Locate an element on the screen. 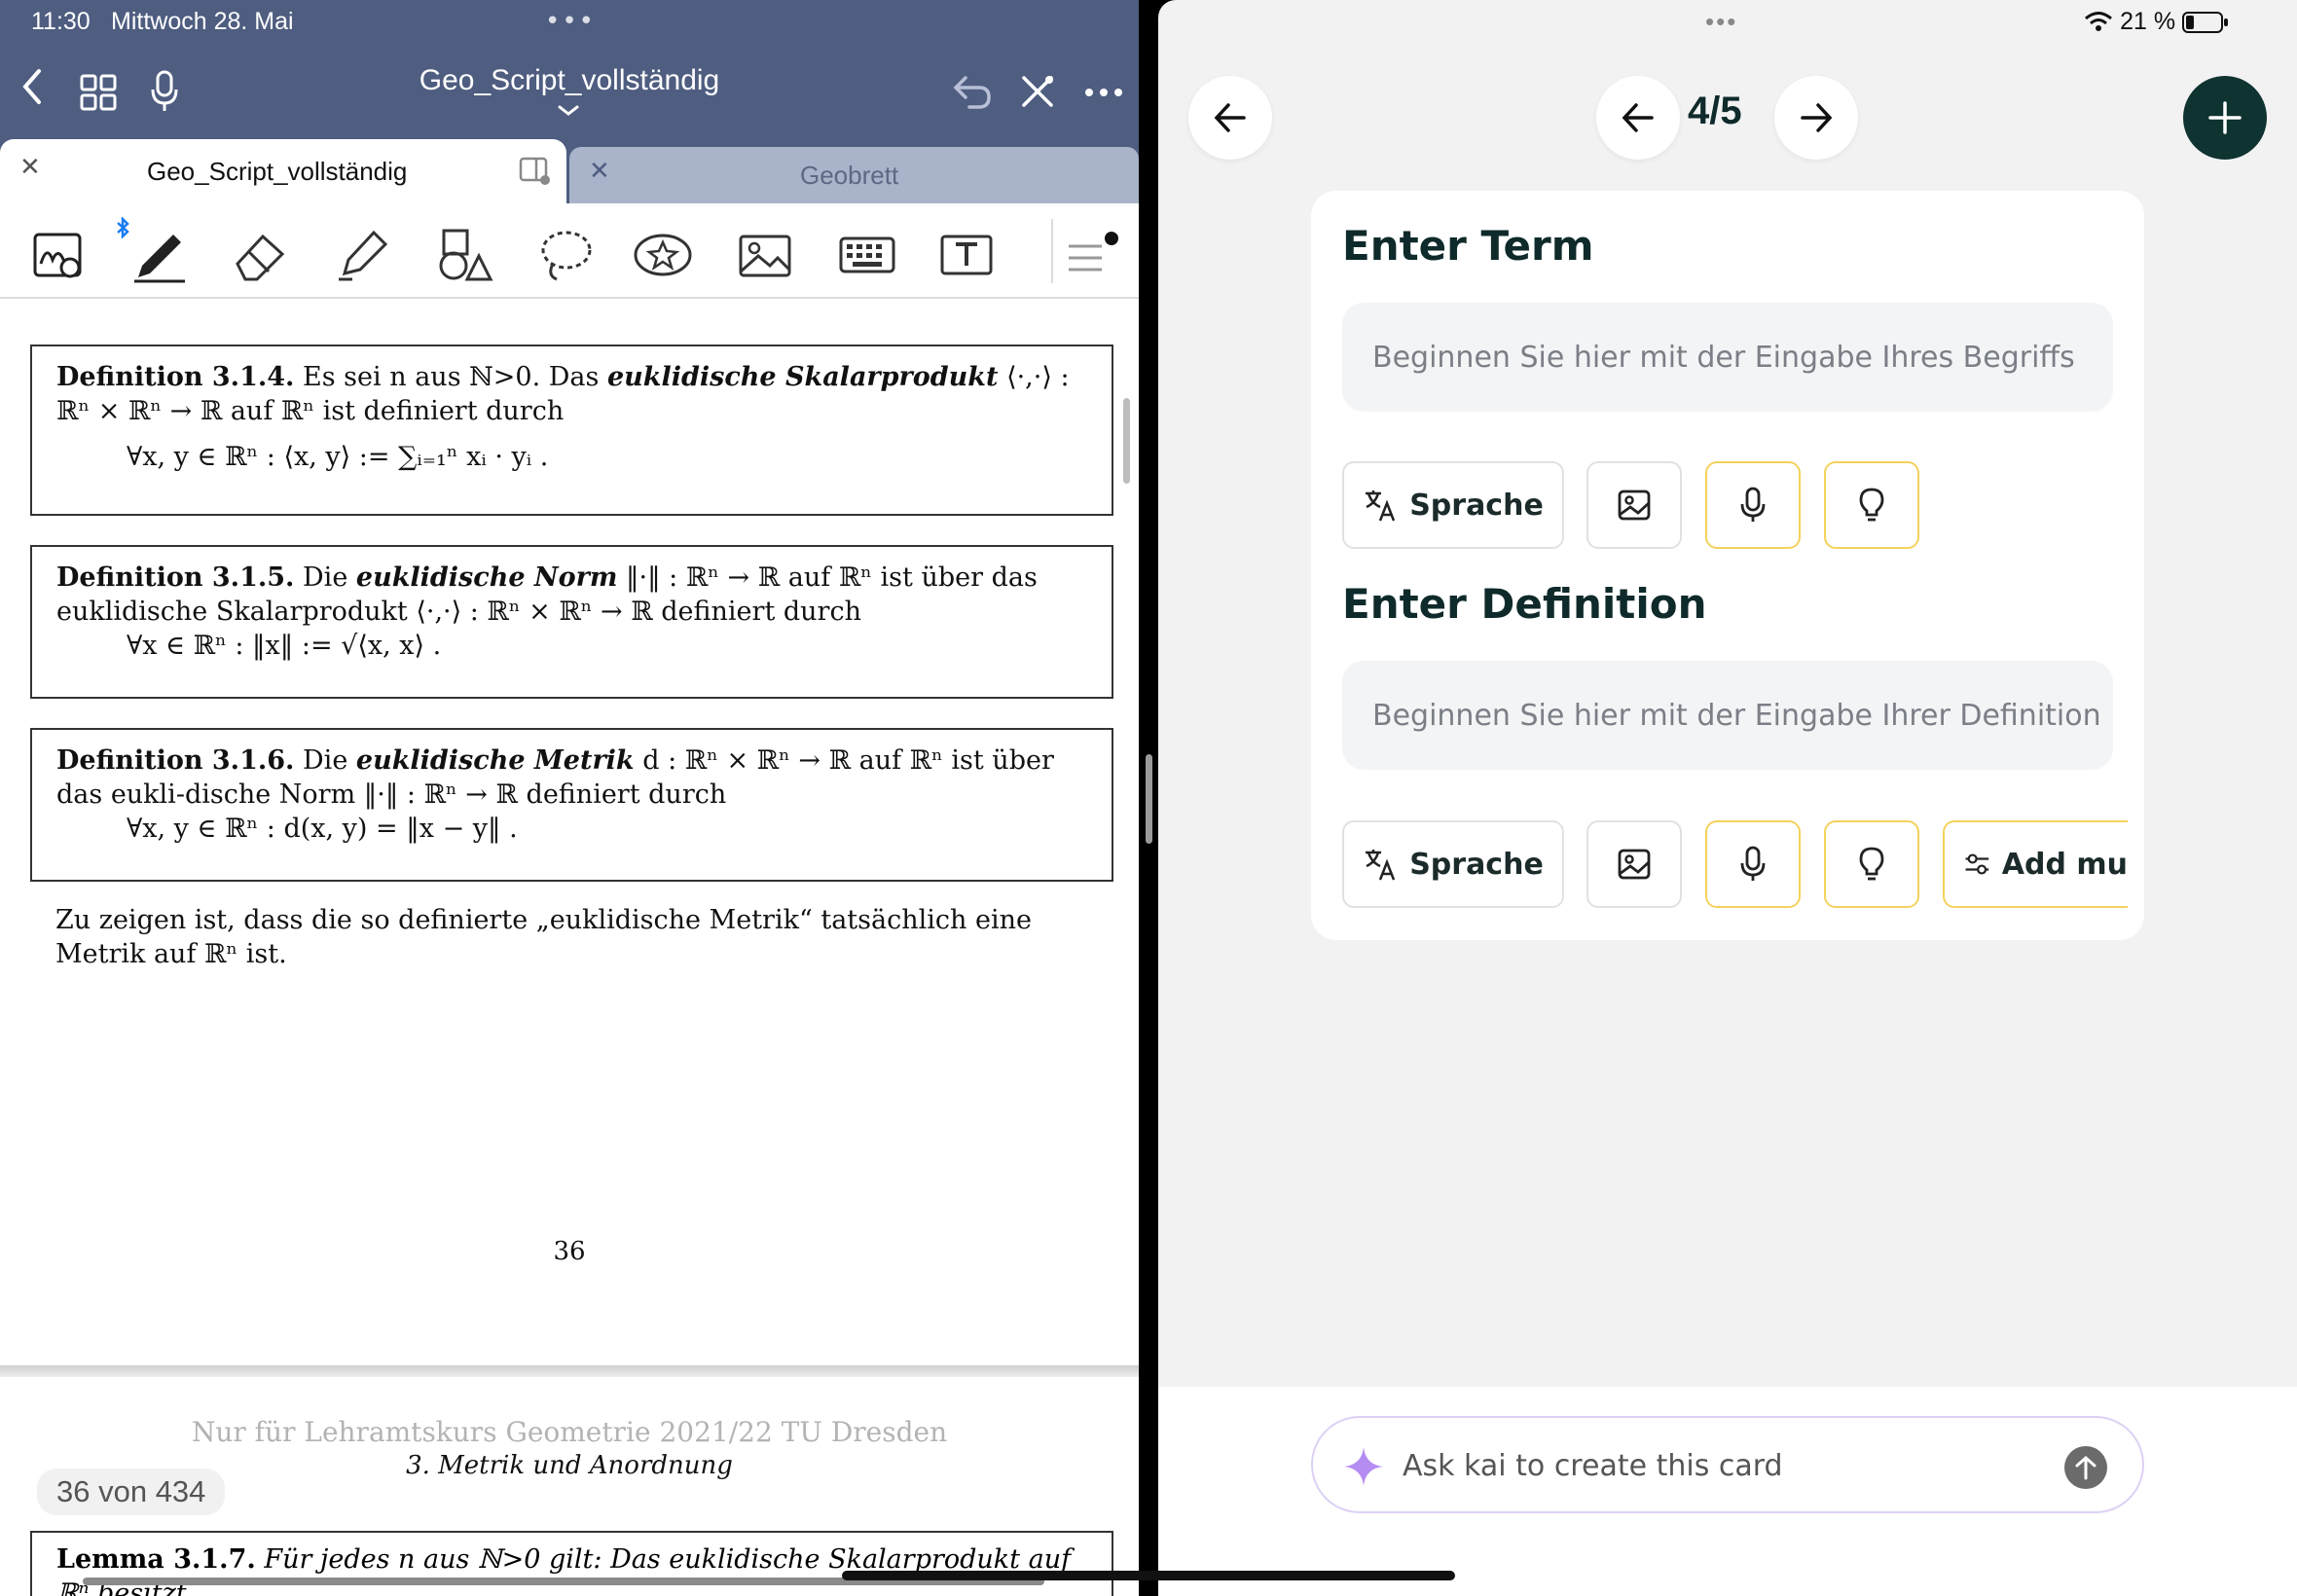  shapes-tool-icon is located at coordinates (464, 255).